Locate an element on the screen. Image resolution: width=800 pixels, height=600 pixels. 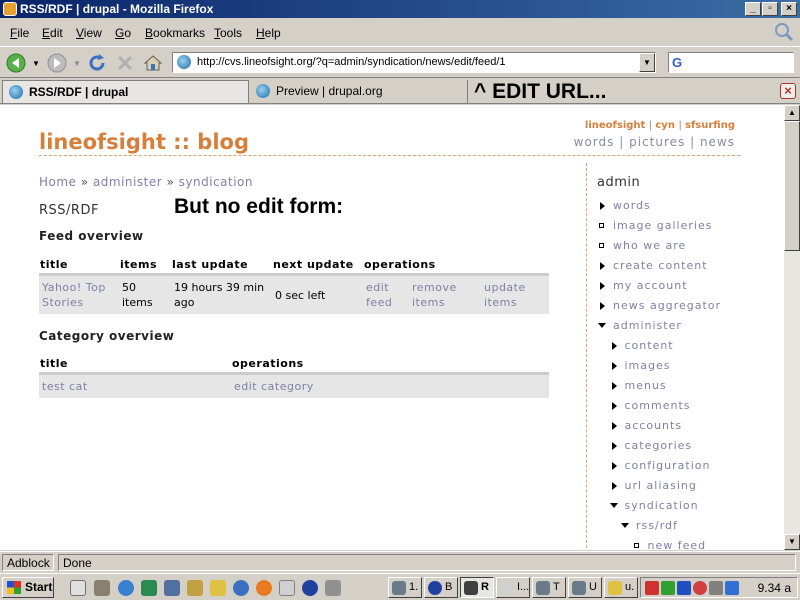
sidebar-item-label: accounts is located at coordinates (653, 425).